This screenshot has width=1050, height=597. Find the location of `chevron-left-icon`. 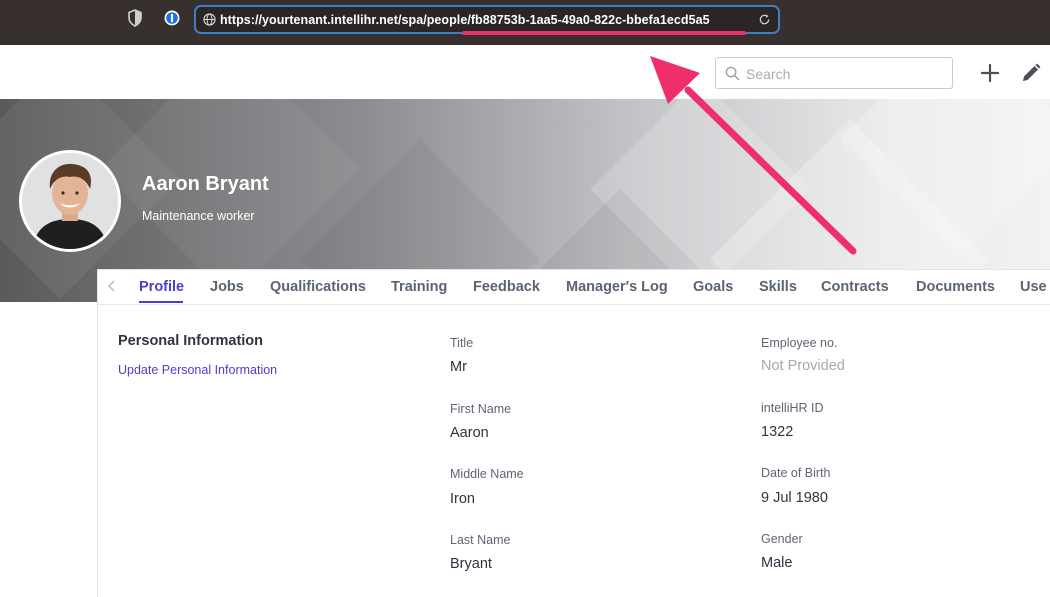

chevron-left-icon is located at coordinates (112, 286).